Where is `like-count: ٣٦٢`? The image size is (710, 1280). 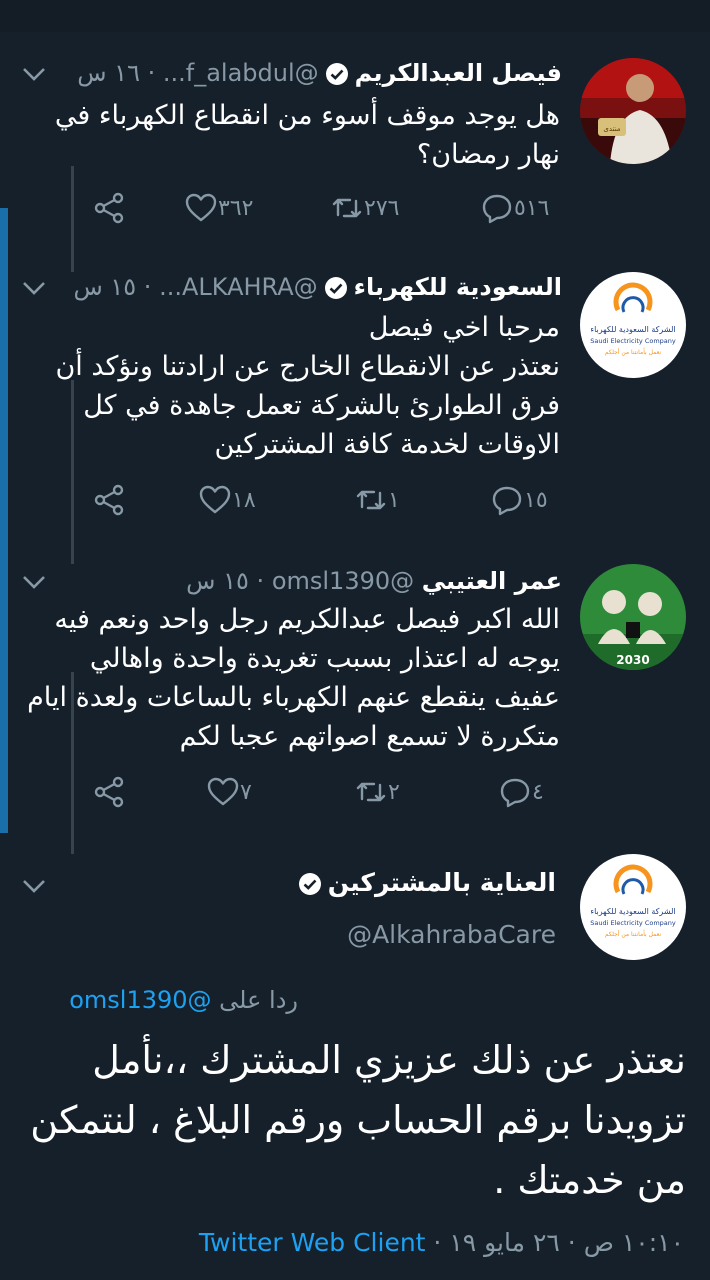 like-count: ٣٦٢ is located at coordinates (236, 208).